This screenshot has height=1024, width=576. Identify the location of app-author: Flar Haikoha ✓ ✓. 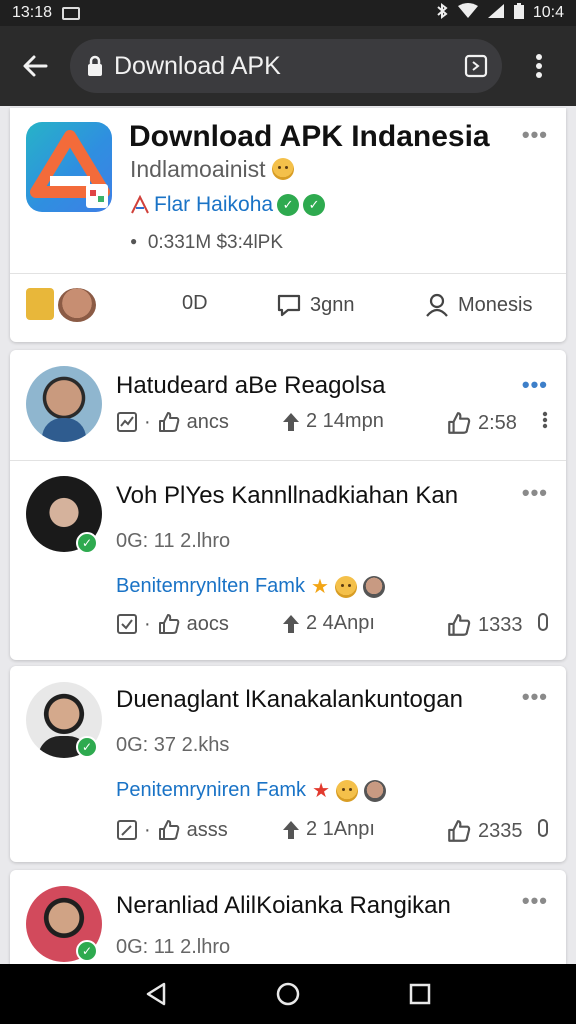
(228, 205).